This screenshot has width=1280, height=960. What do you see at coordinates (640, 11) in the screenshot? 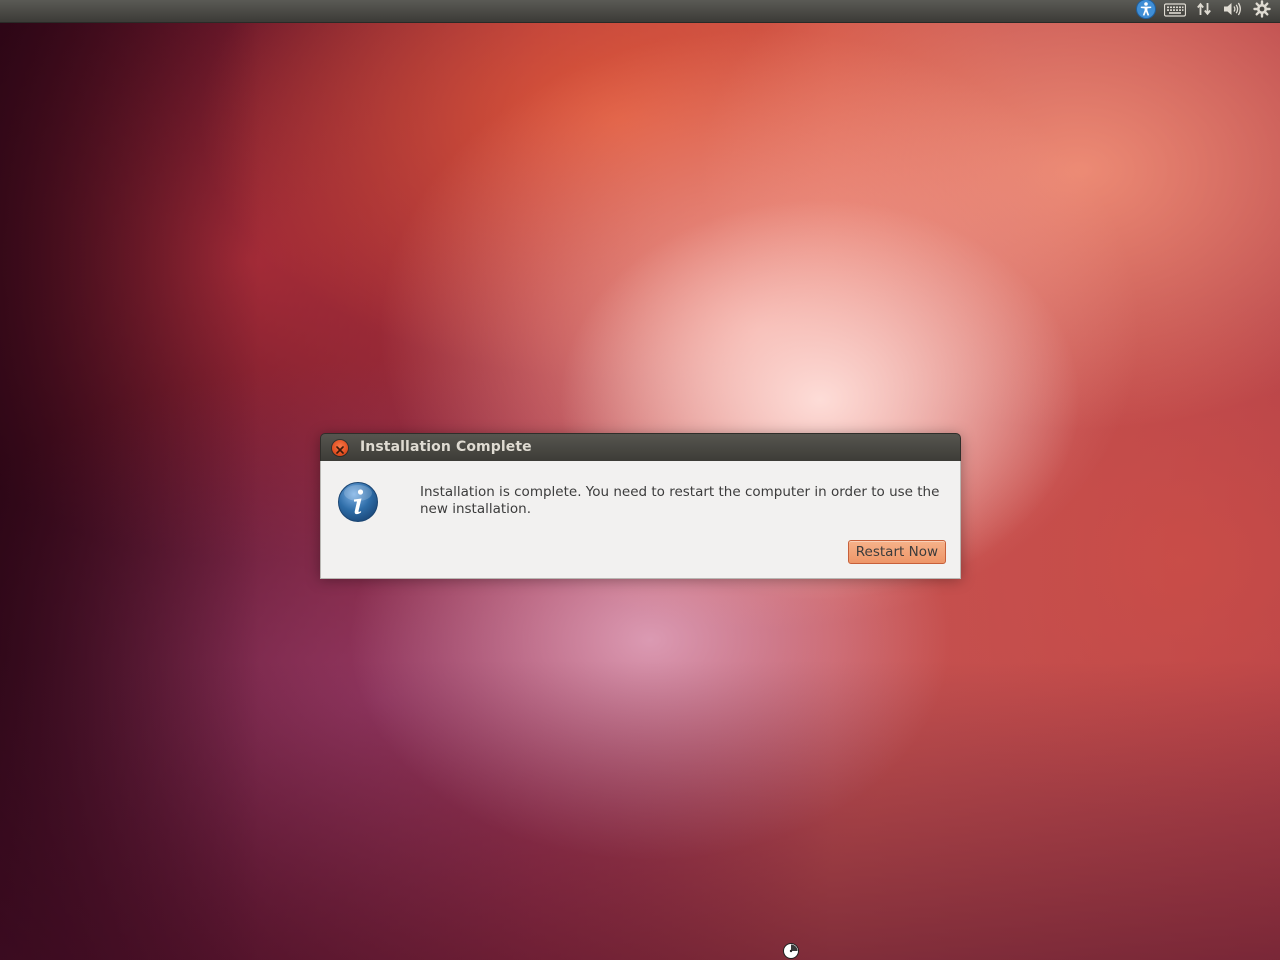
I see `top-panel` at bounding box center [640, 11].